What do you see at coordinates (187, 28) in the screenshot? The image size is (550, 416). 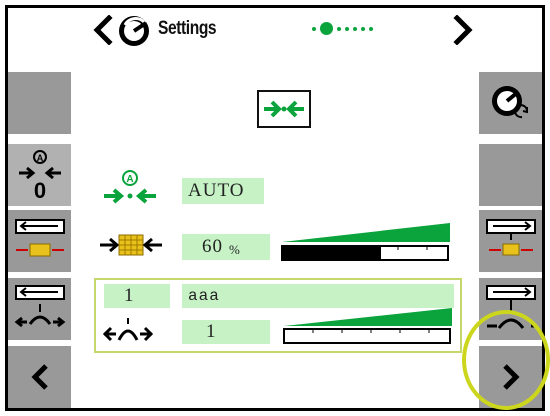 I see `page-title: Settings` at bounding box center [187, 28].